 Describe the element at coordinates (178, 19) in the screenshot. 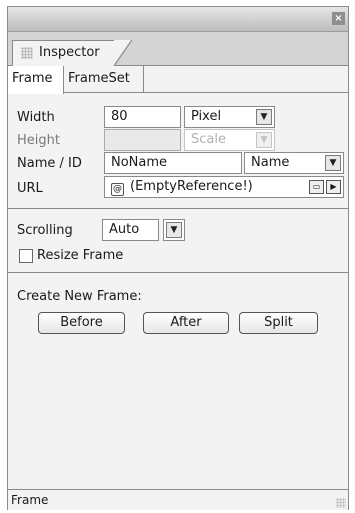

I see `palette-titlebar: ×` at that location.